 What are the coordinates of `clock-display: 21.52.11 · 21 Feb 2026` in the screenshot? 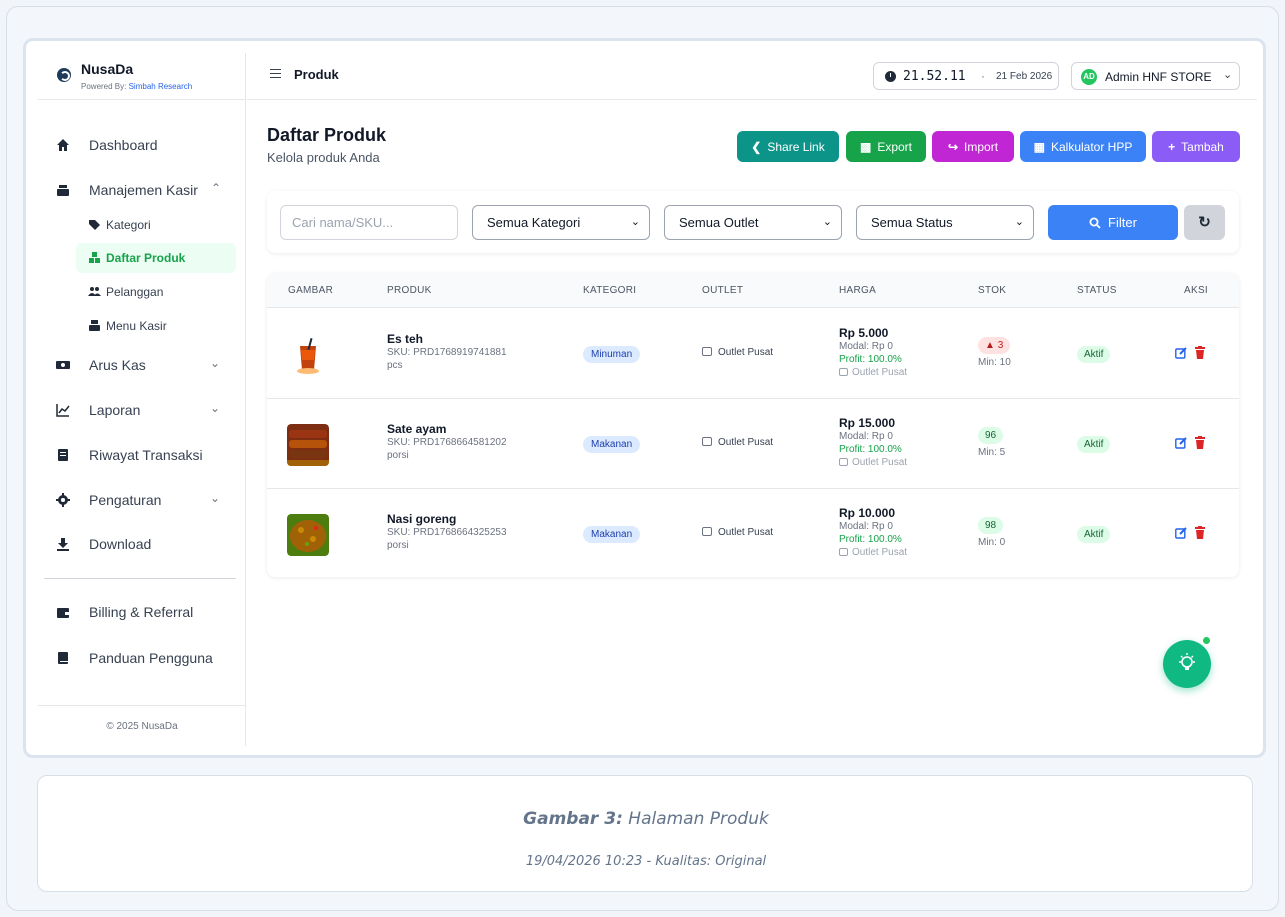 It's located at (966, 76).